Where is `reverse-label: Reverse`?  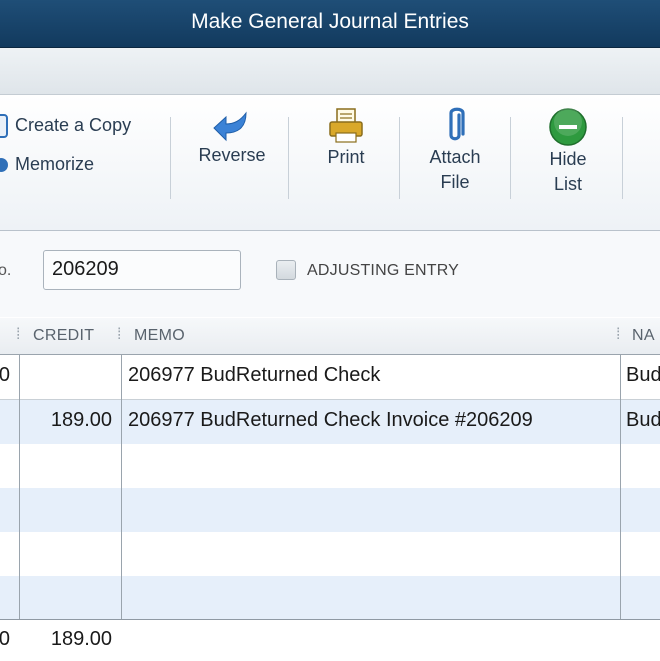
reverse-label: Reverse is located at coordinates (232, 155).